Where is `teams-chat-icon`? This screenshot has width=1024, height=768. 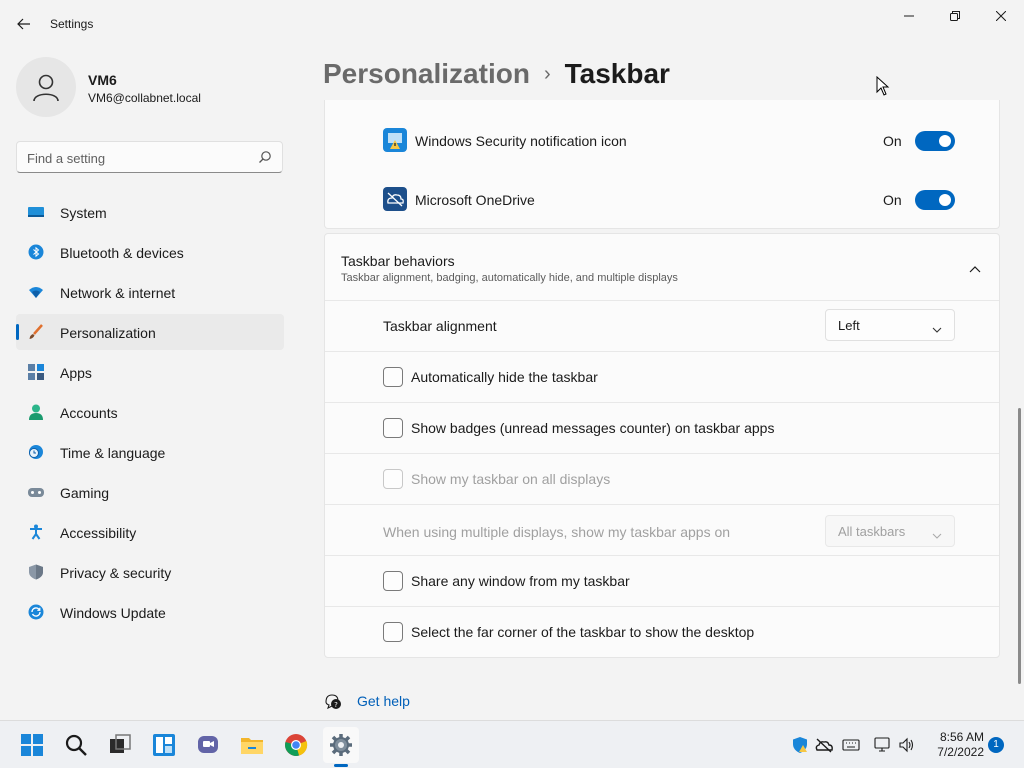
teams-chat-icon is located at coordinates (208, 744).